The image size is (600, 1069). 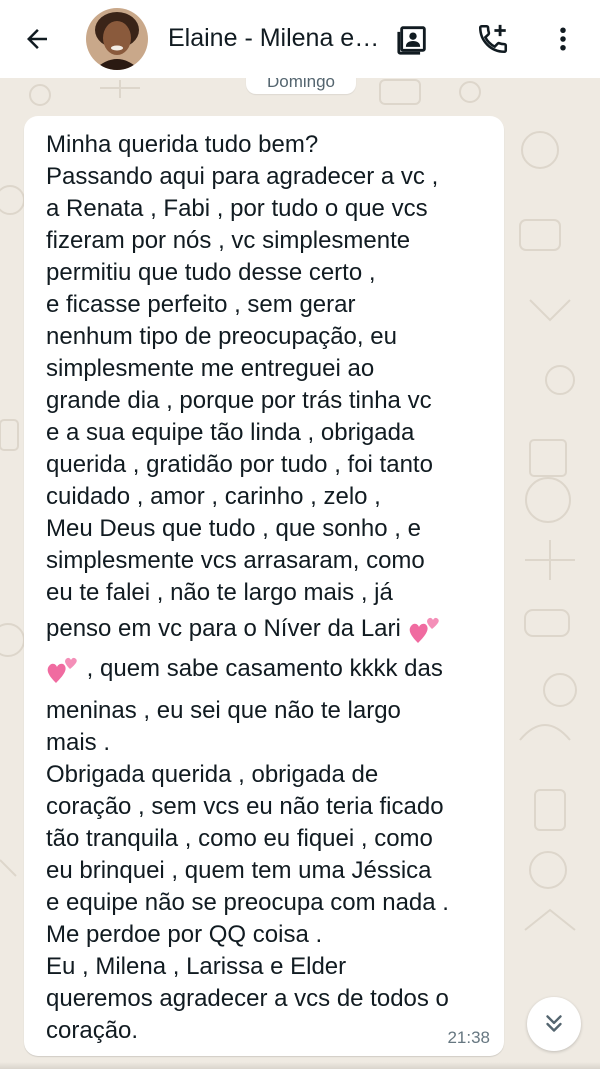 I want to click on message-line: tão tranquila , como eu fiquei , como, so click(x=239, y=838).